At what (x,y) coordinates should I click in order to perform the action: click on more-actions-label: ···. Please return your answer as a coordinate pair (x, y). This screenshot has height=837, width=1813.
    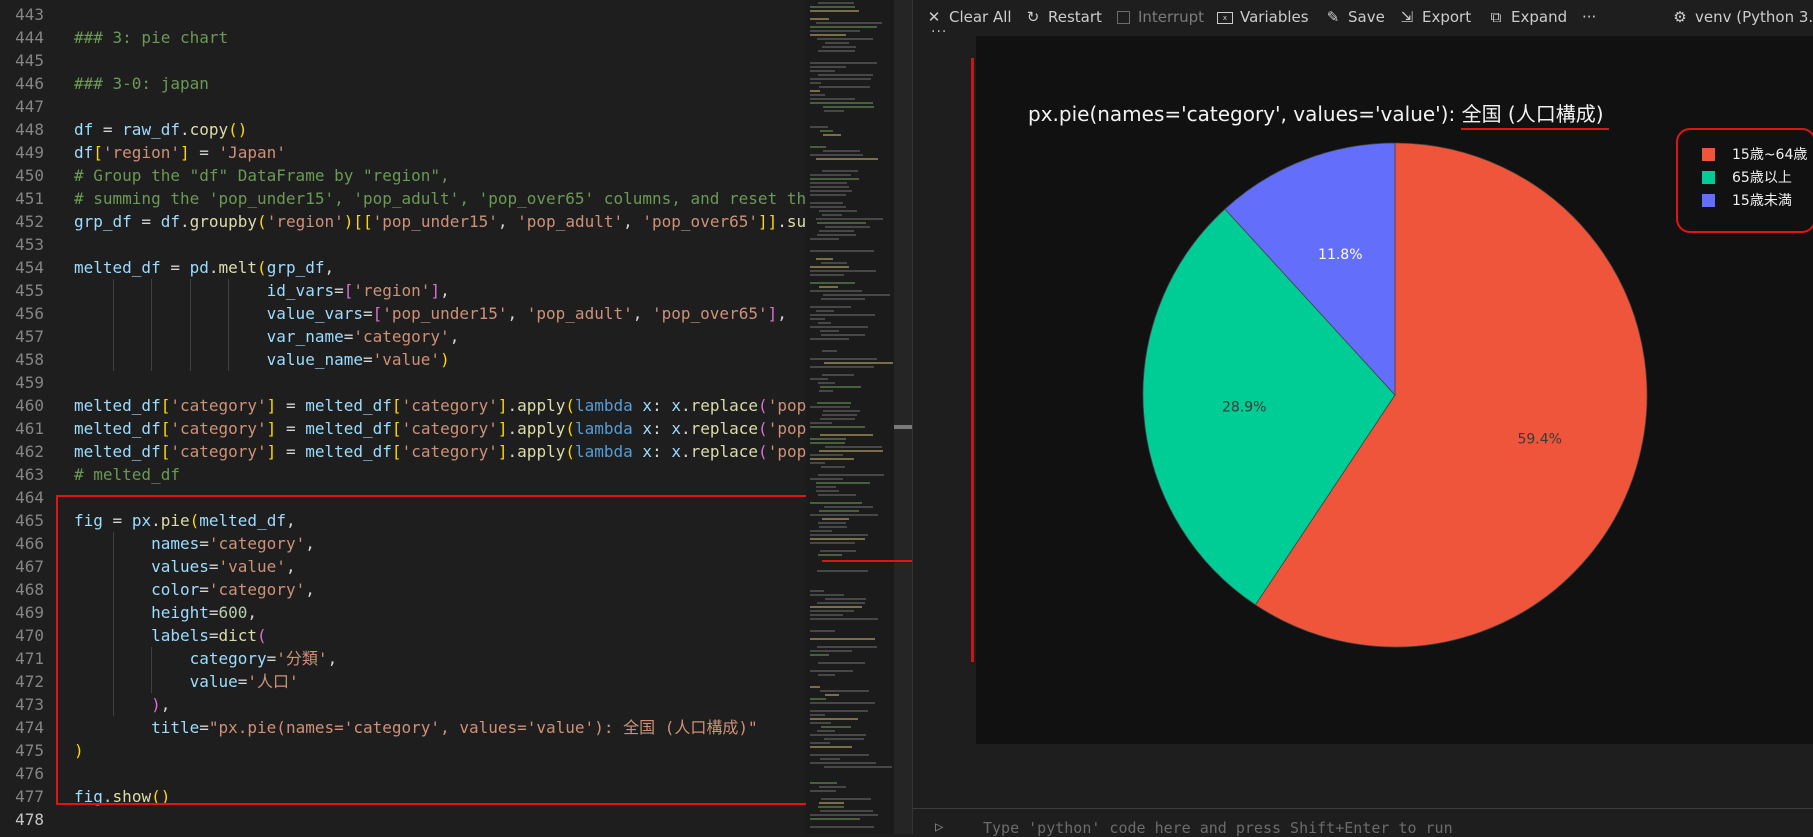
    Looking at the image, I should click on (1589, 17).